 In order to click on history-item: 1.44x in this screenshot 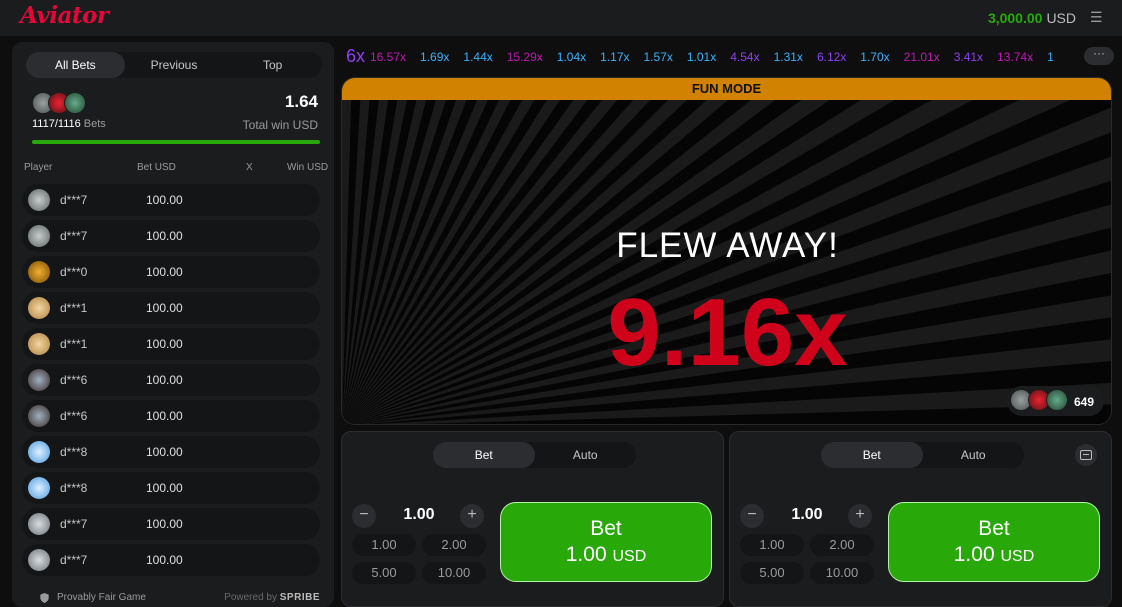, I will do `click(477, 57)`.